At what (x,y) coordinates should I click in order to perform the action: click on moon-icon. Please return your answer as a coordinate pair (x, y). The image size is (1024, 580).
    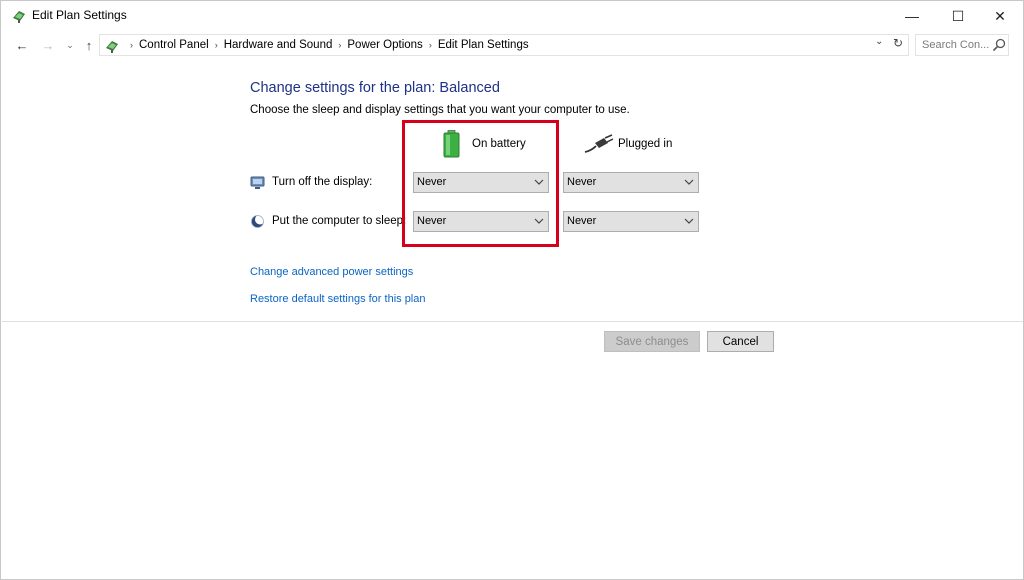
    Looking at the image, I should click on (258, 221).